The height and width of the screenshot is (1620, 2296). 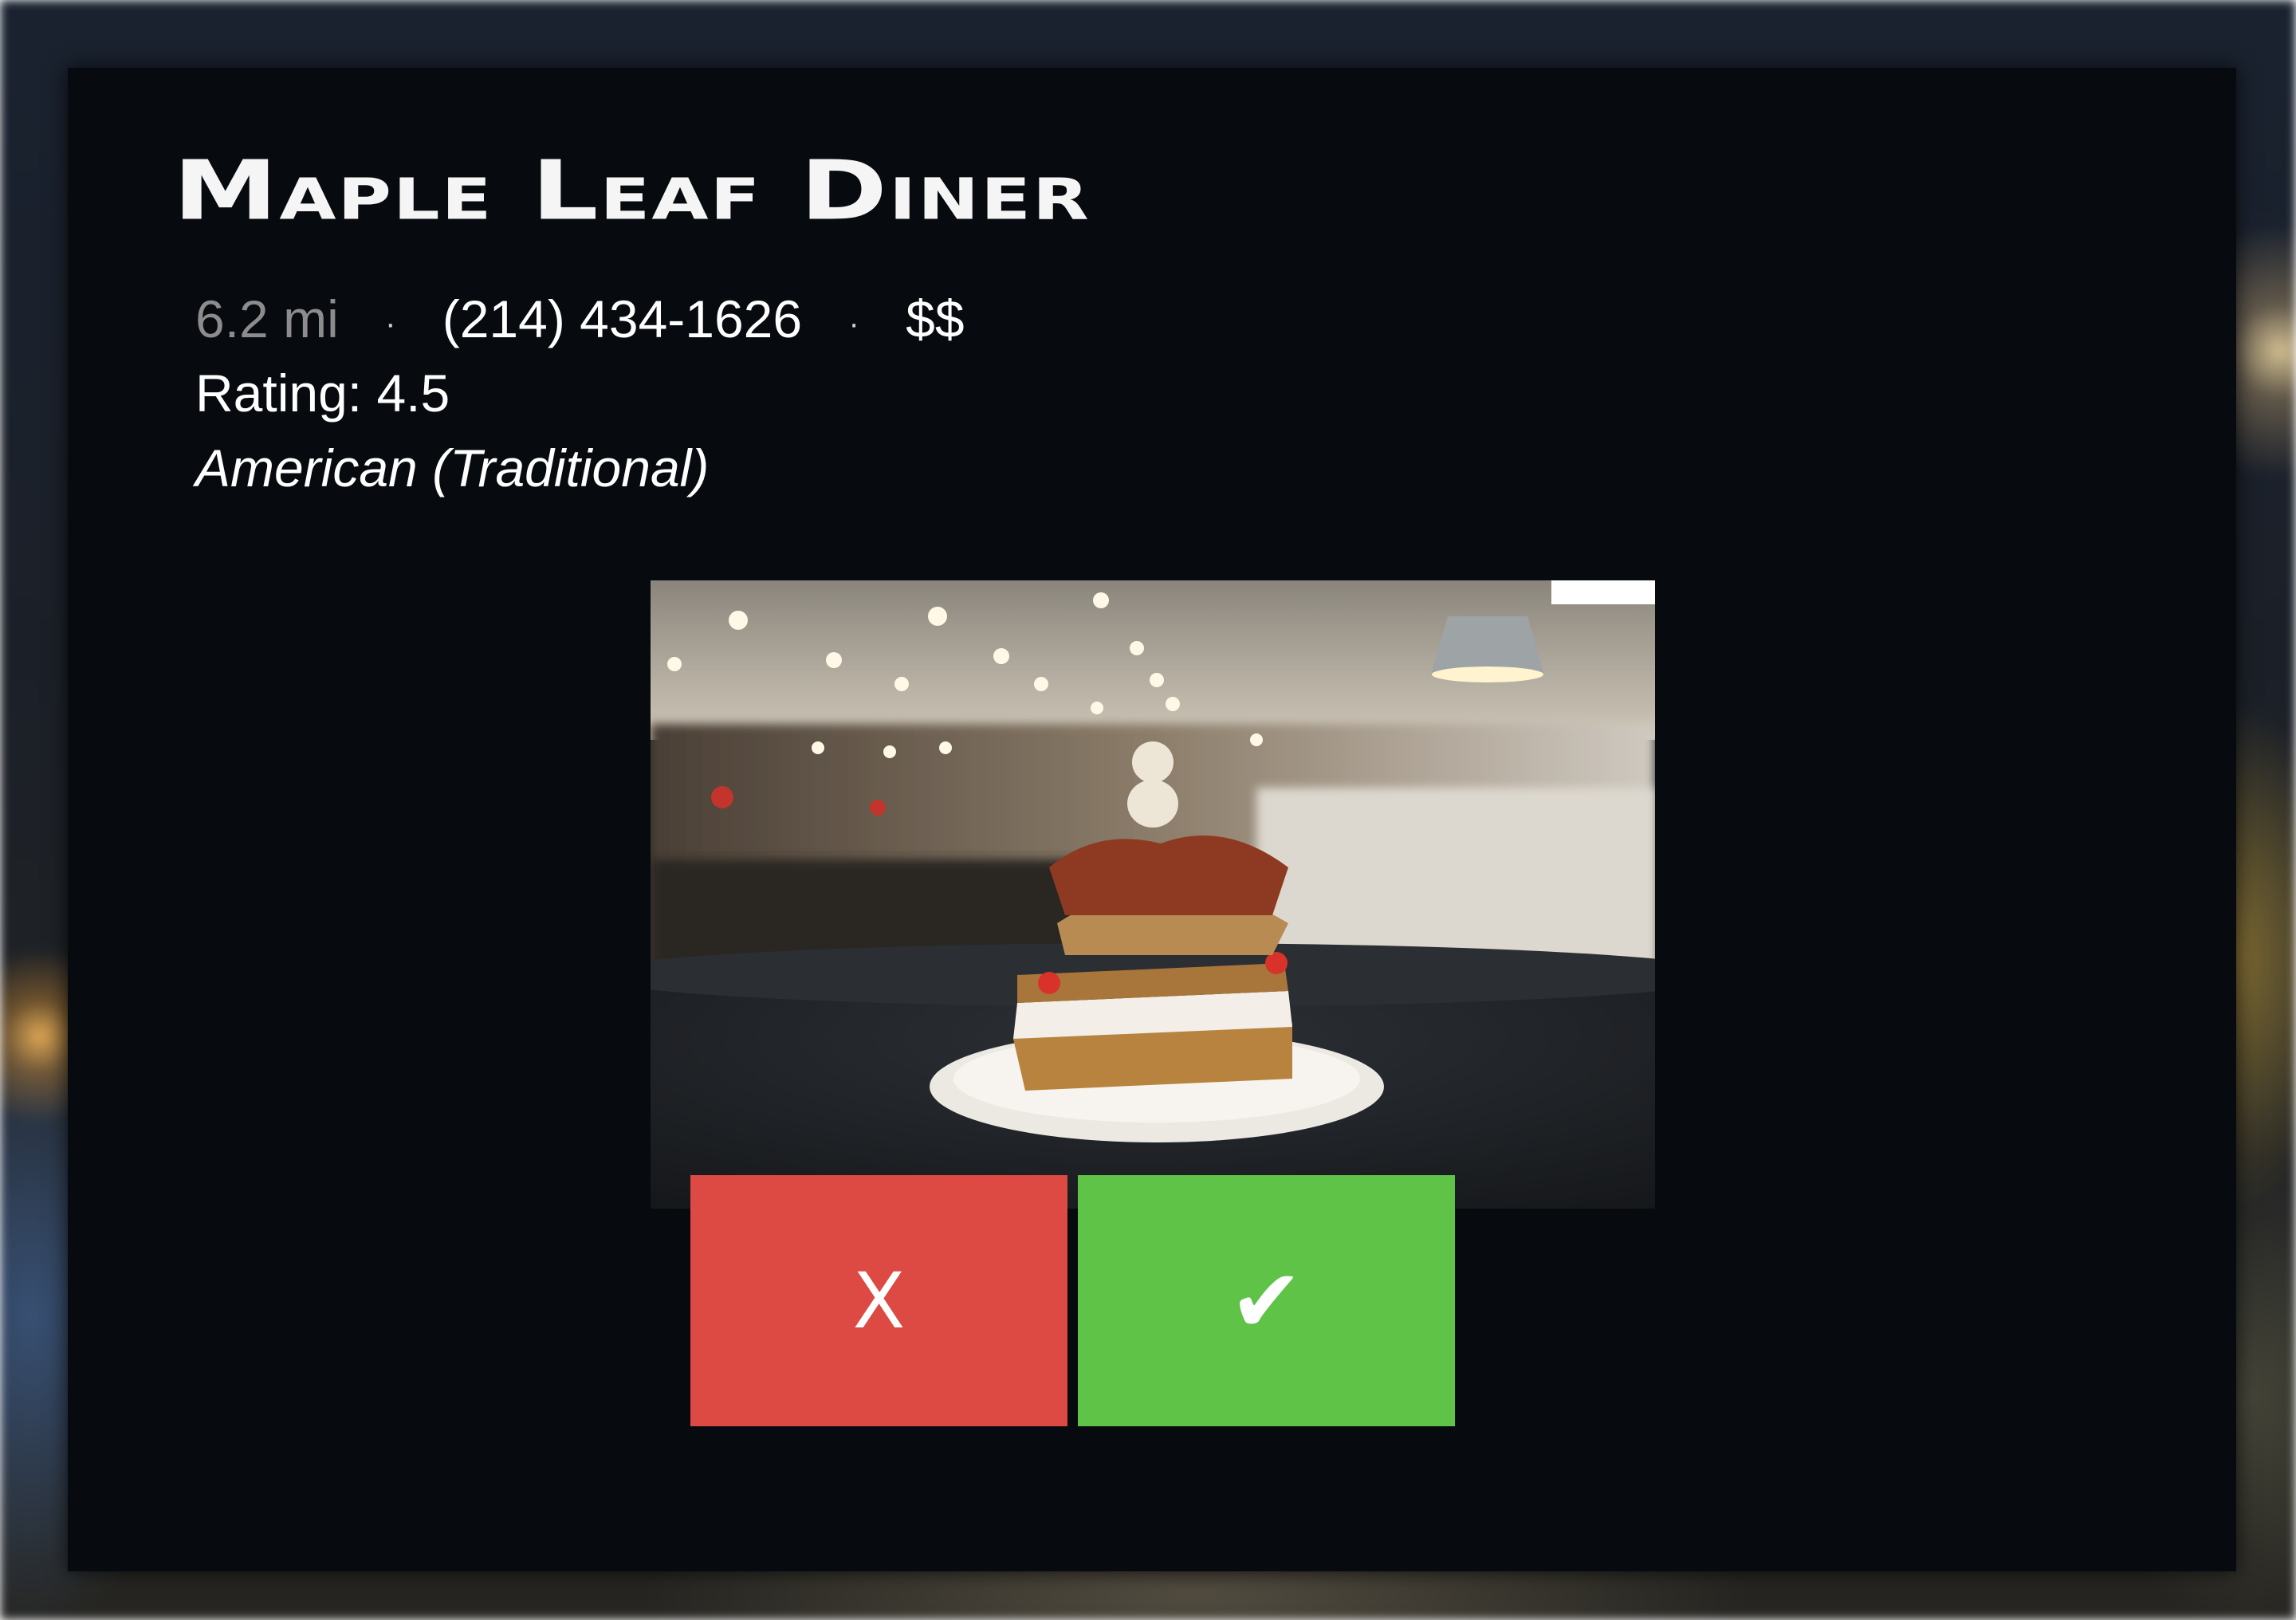 What do you see at coordinates (322, 394) in the screenshot?
I see `rating: Rating: 4.5` at bounding box center [322, 394].